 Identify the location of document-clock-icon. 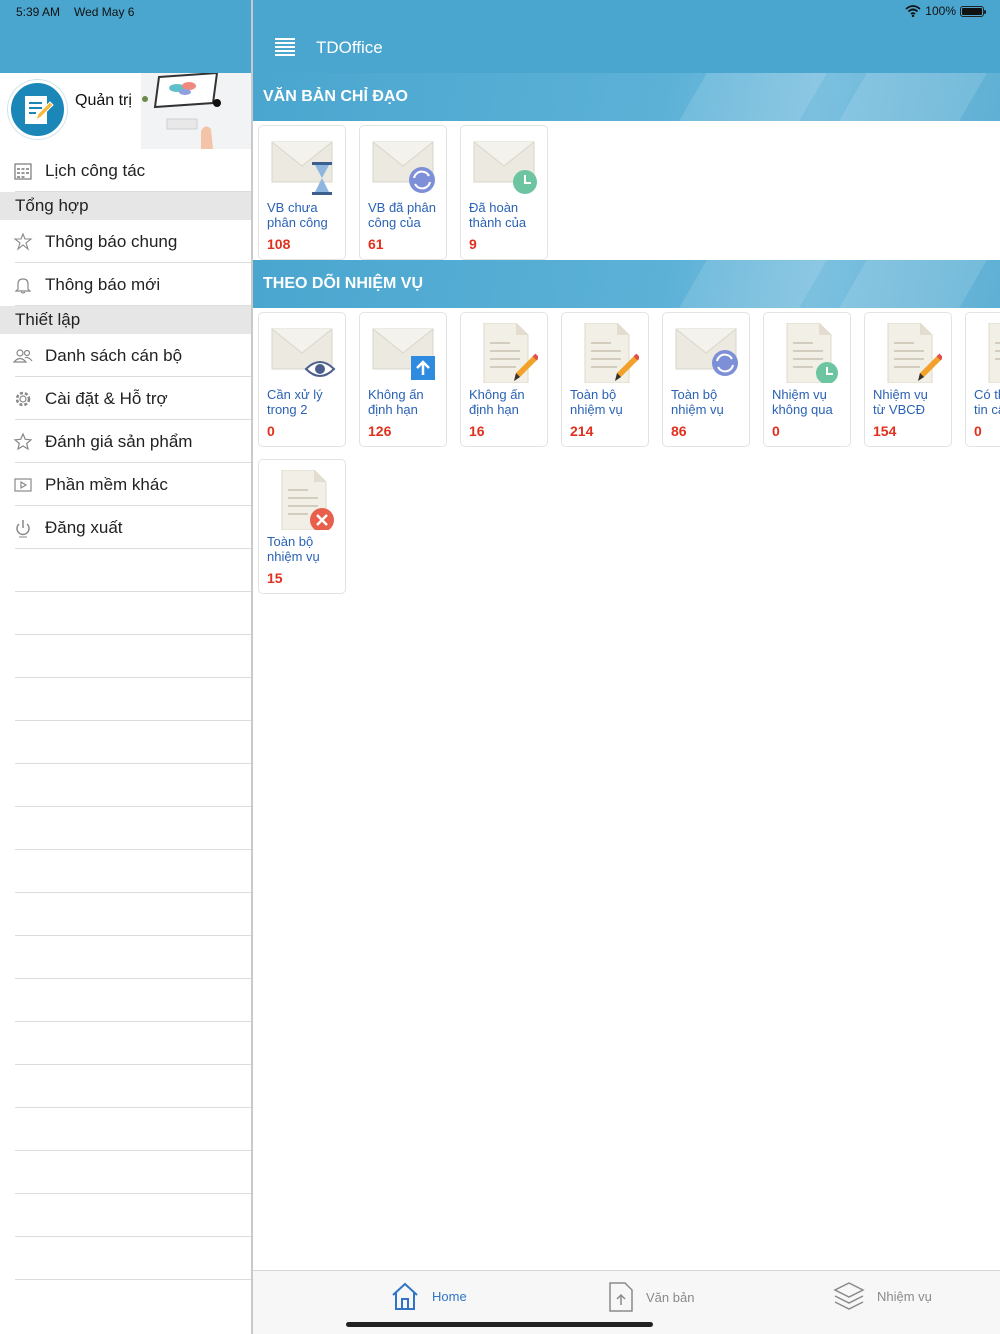
(812, 353).